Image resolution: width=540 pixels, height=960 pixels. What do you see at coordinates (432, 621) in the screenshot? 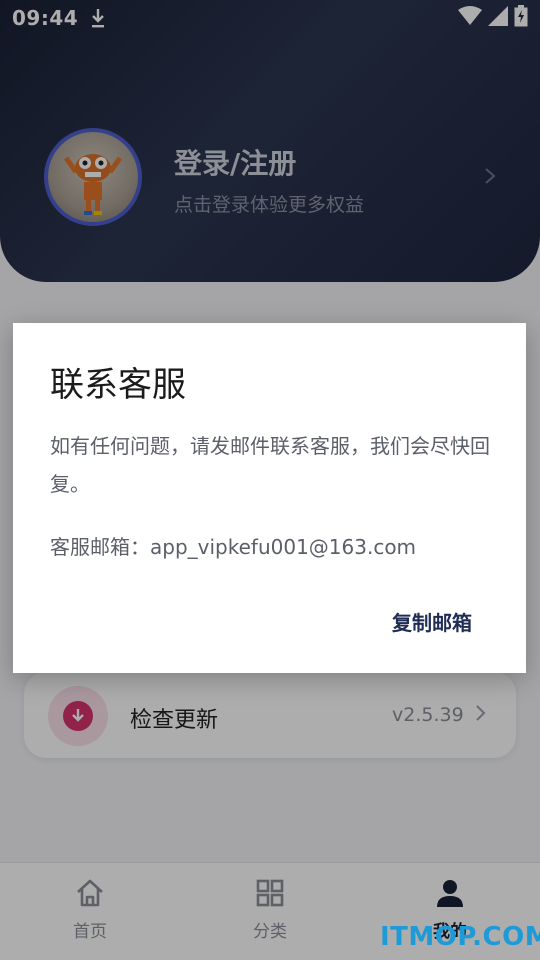
I see `copy-email-button: 复制邮箱` at bounding box center [432, 621].